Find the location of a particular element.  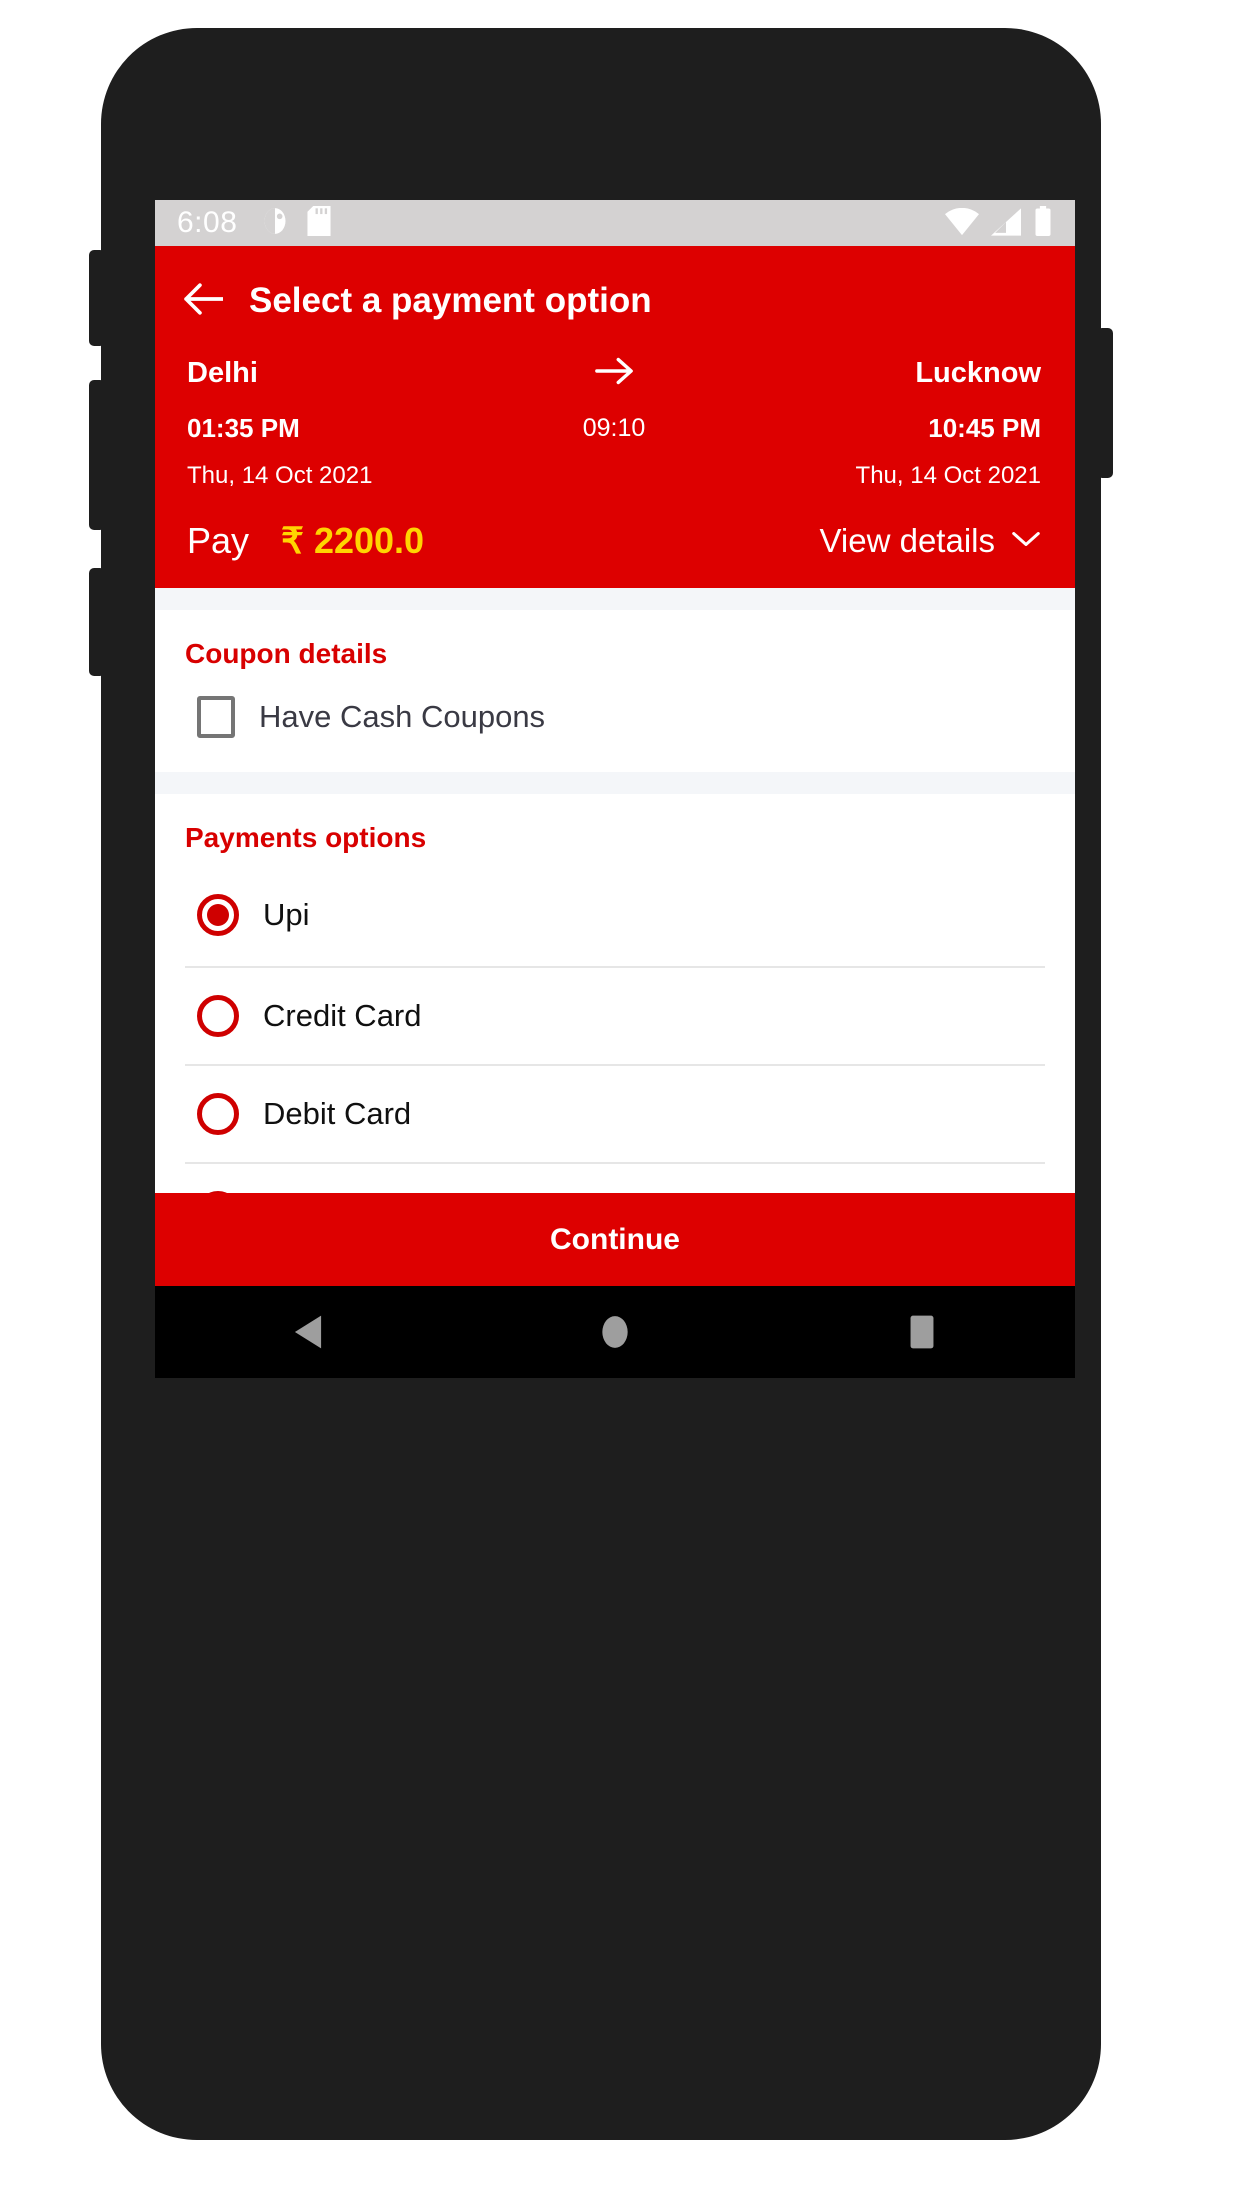

cellular-signal-icon is located at coordinates (1006, 224).